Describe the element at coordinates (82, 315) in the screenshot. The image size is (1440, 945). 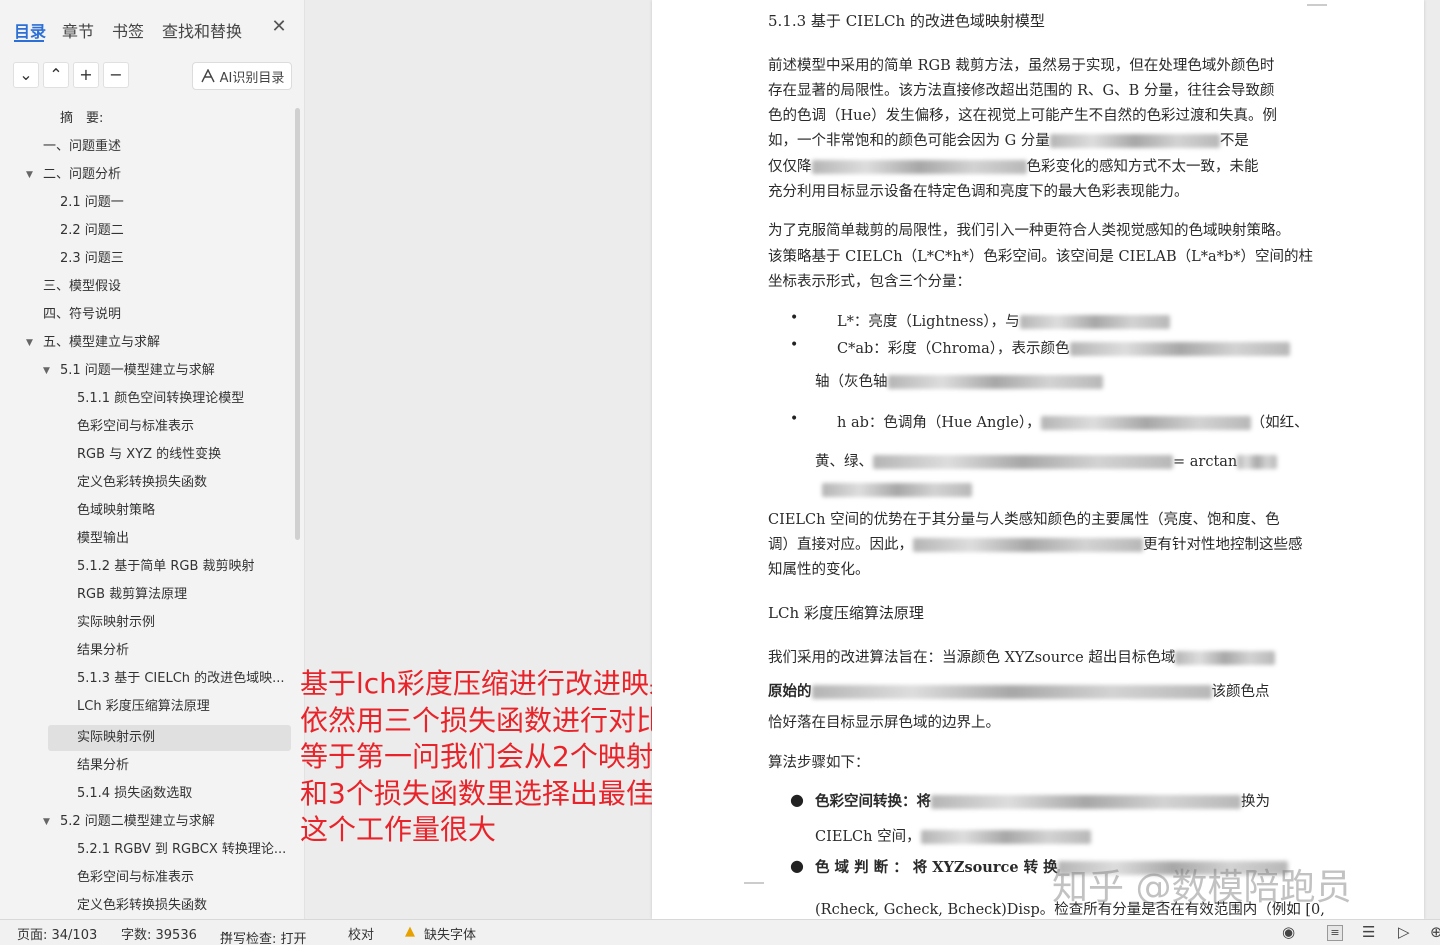
I see `toc-item: 四、符号说明` at that location.